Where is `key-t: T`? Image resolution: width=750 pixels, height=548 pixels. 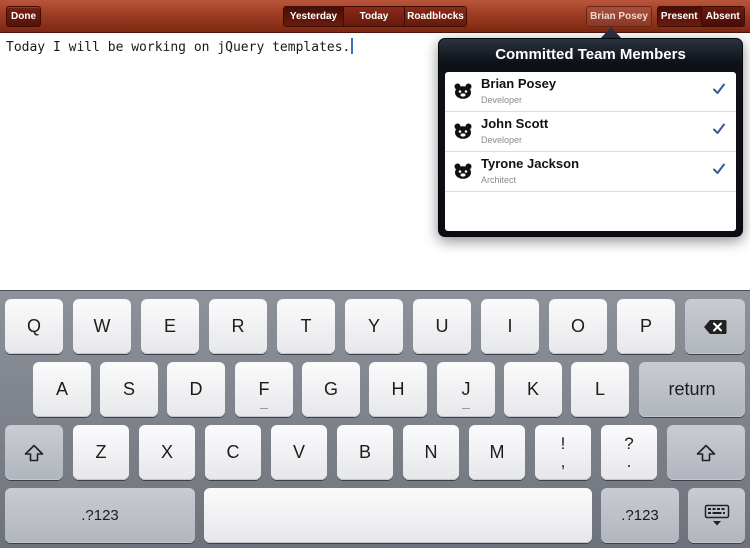 key-t: T is located at coordinates (306, 326).